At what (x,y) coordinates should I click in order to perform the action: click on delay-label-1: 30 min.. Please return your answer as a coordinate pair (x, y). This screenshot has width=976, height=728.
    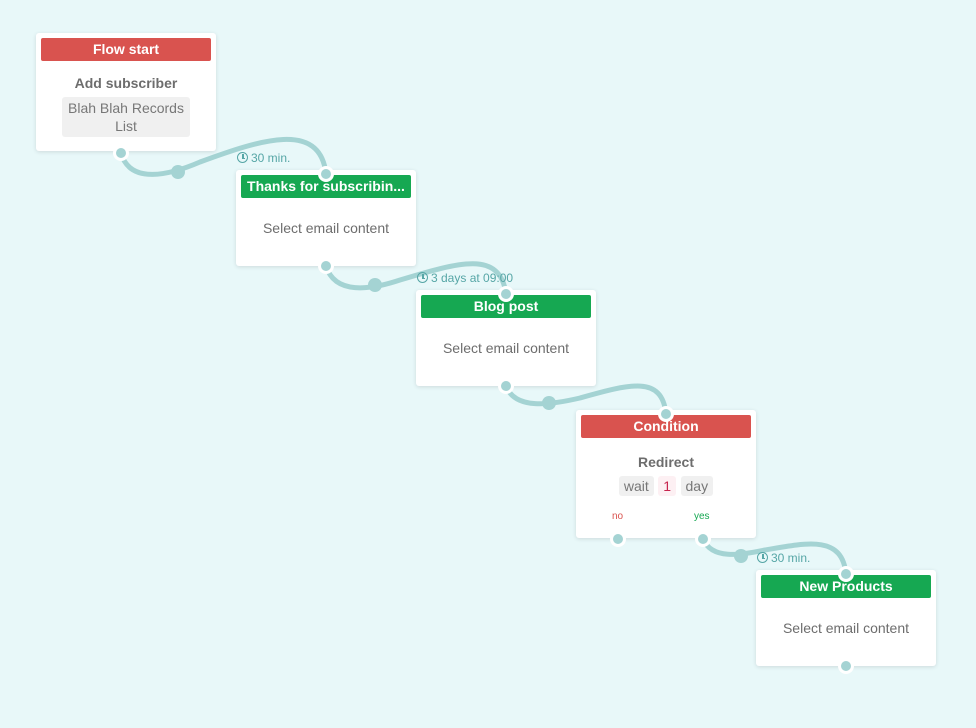
    Looking at the image, I should click on (263, 158).